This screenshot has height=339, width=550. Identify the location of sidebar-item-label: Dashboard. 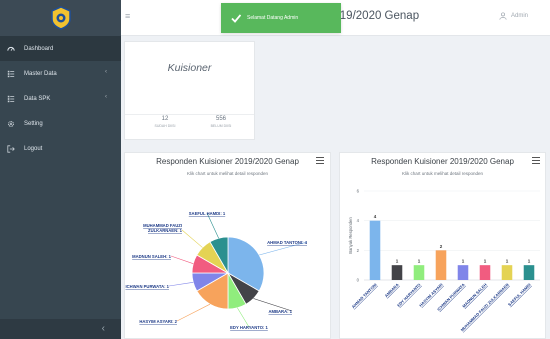
(39, 48).